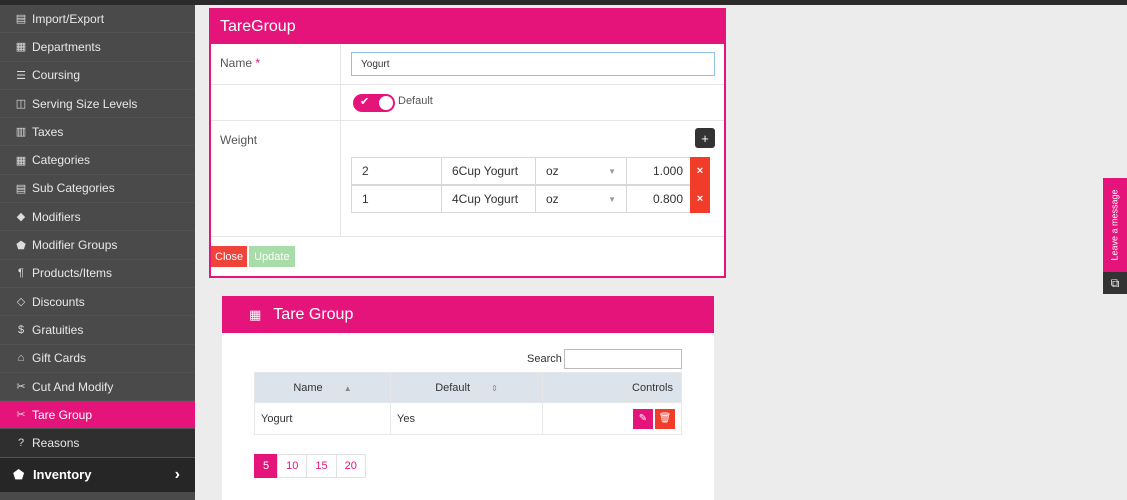 This screenshot has height=500, width=1127. Describe the element at coordinates (350, 466) in the screenshot. I see `page-size-option: 20` at that location.